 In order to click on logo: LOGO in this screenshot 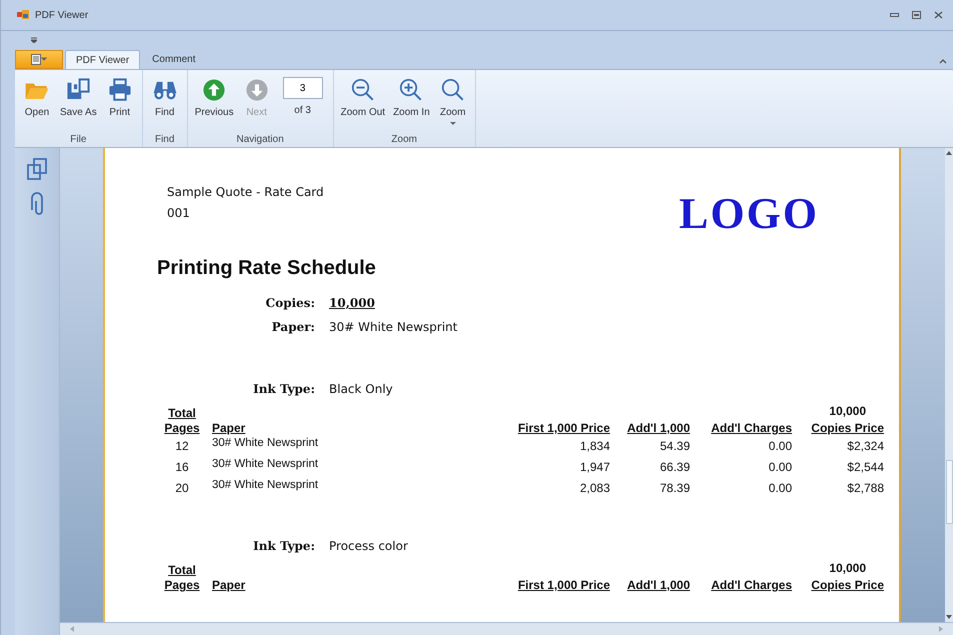, I will do `click(748, 213)`.